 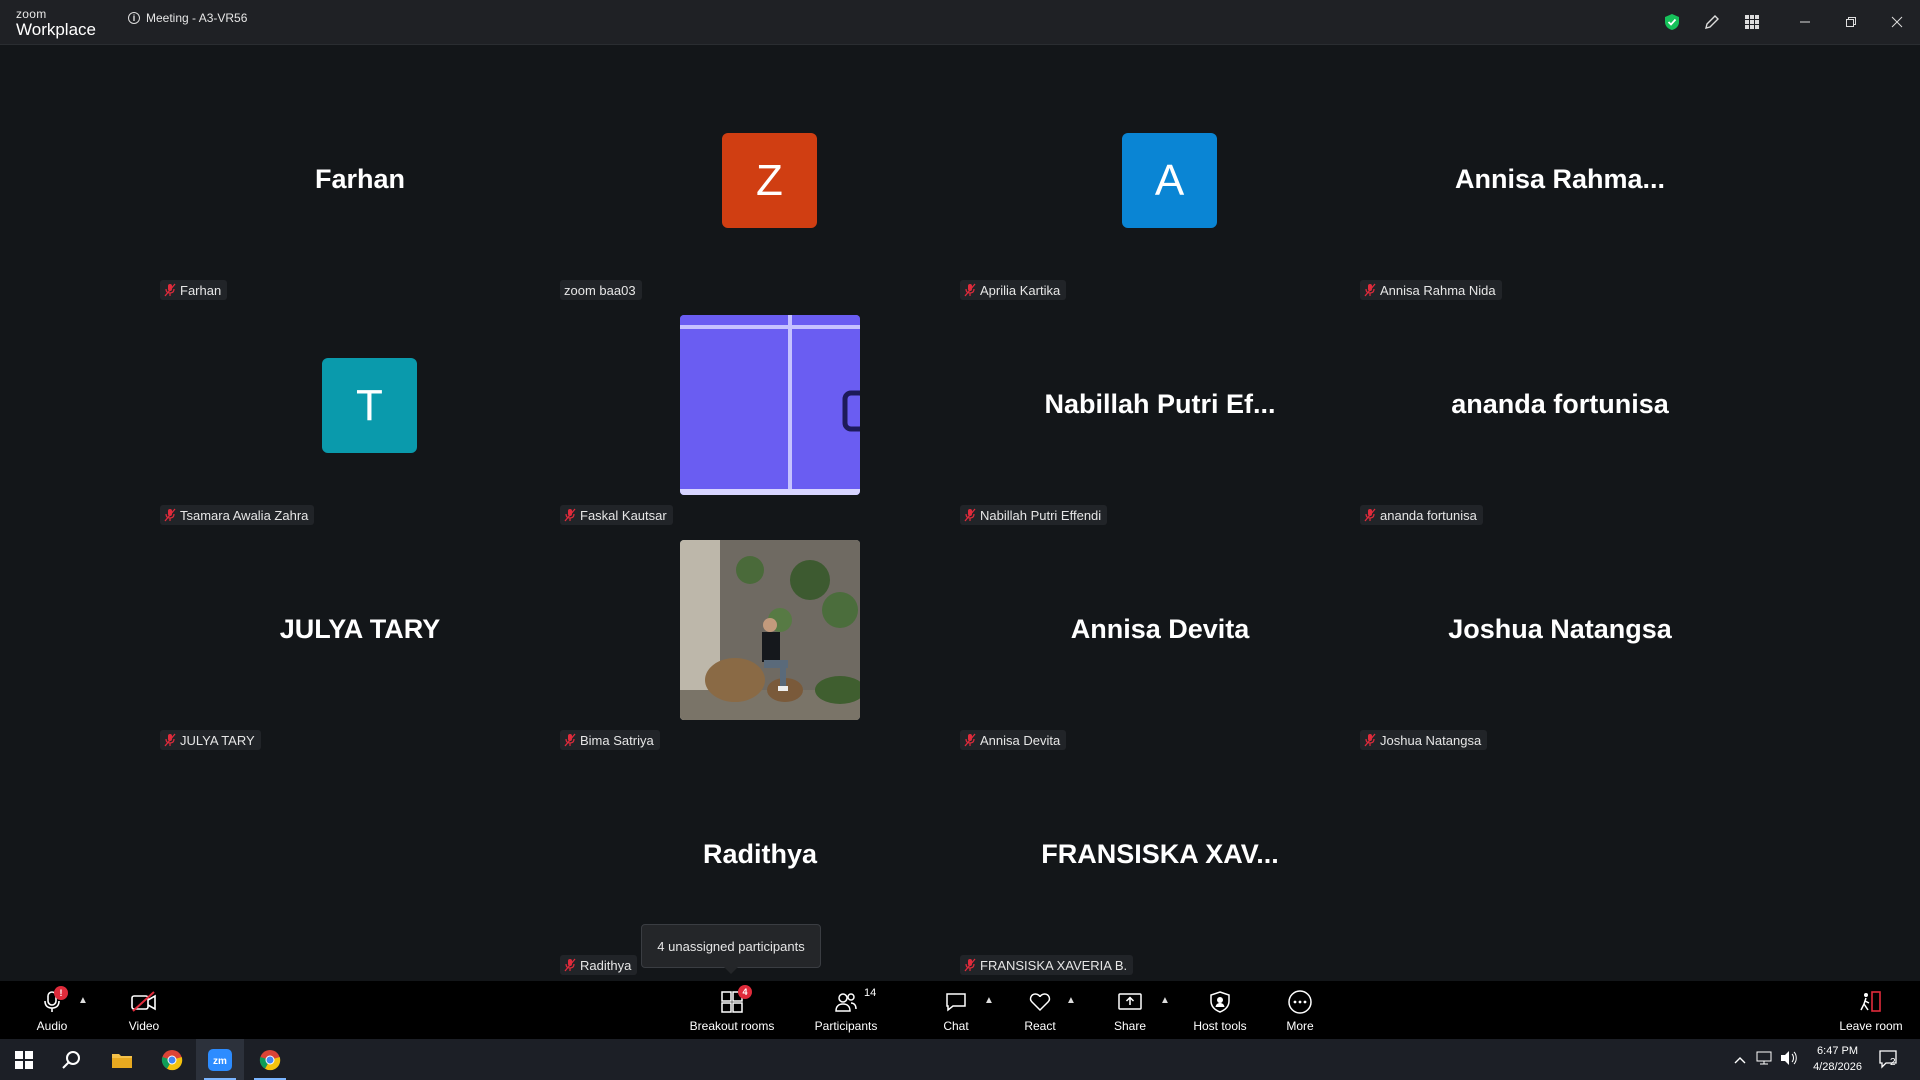 I want to click on svg-text: zm, so click(x=220, y=1061).